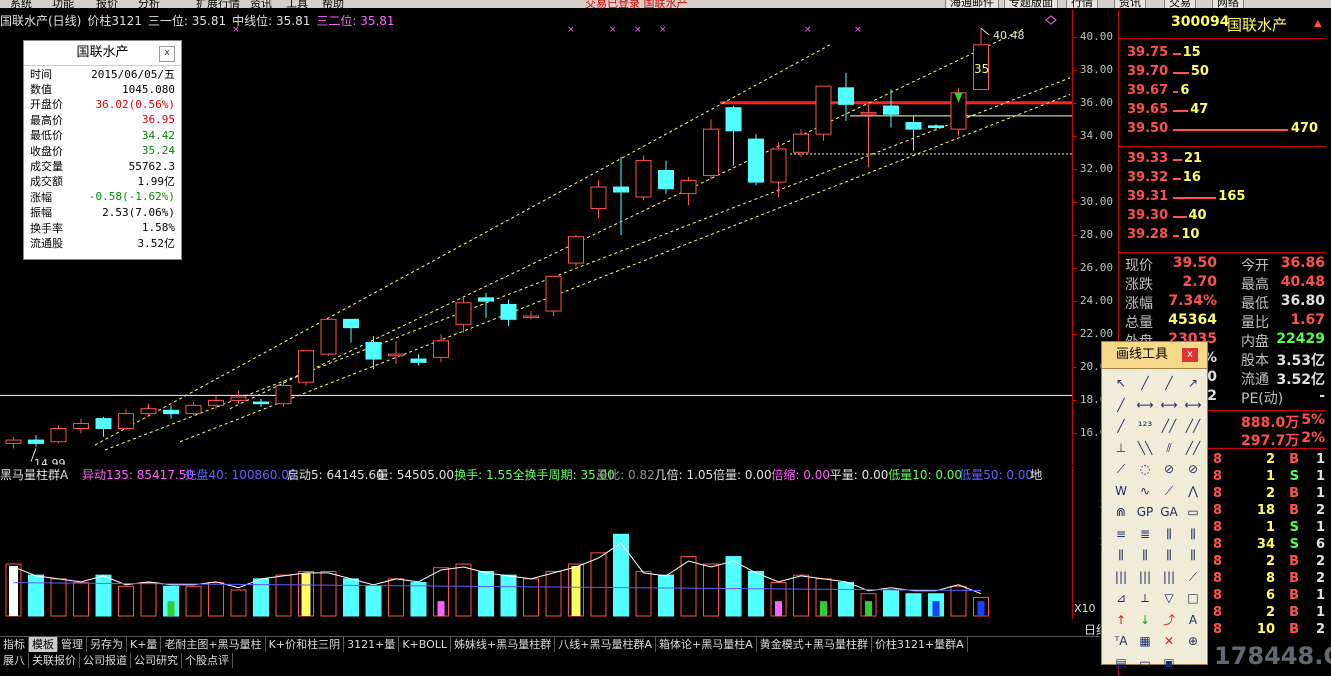 The image size is (1331, 676). Describe the element at coordinates (1169, 620) in the screenshot. I see `drawing-tool-icon: ⤴` at that location.